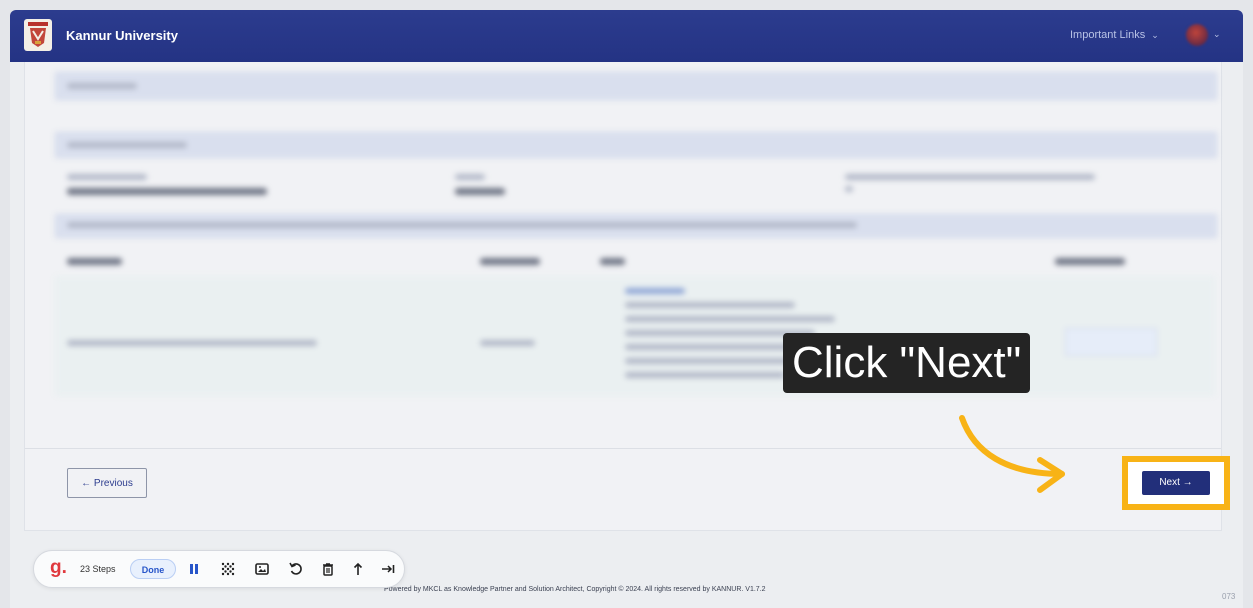 The width and height of the screenshot is (1253, 608). What do you see at coordinates (194, 569) in the screenshot?
I see `pause-icon` at bounding box center [194, 569].